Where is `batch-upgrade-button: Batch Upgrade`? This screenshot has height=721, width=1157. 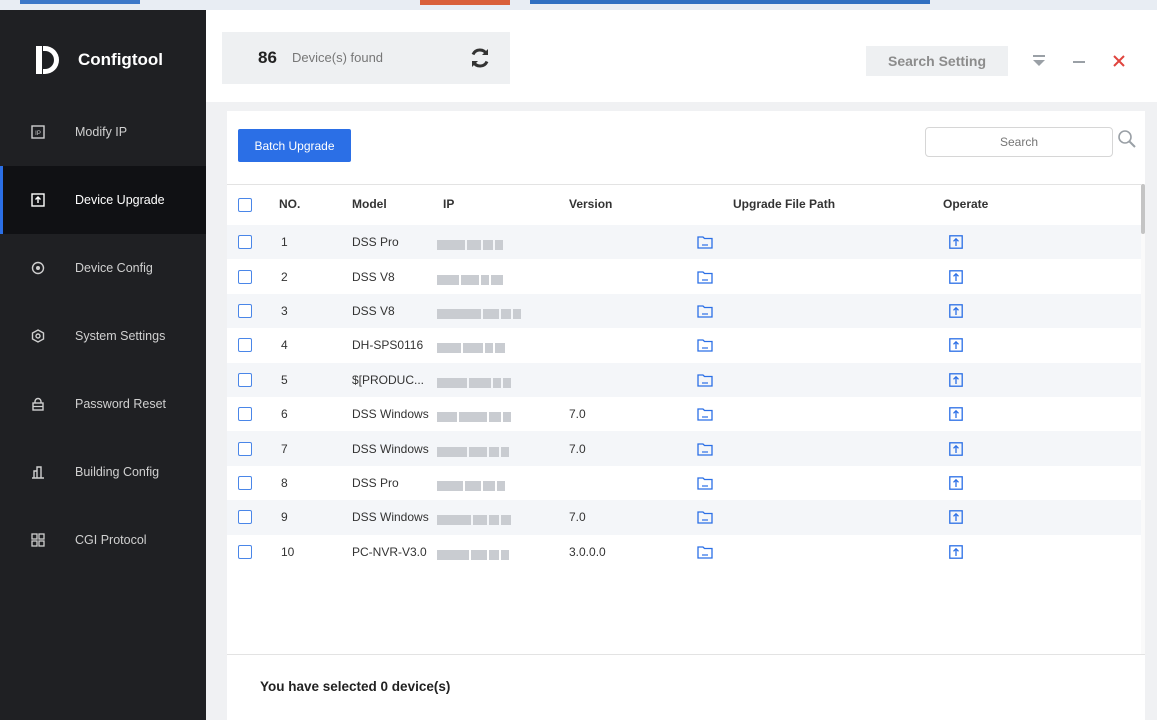
batch-upgrade-button: Batch Upgrade is located at coordinates (294, 145).